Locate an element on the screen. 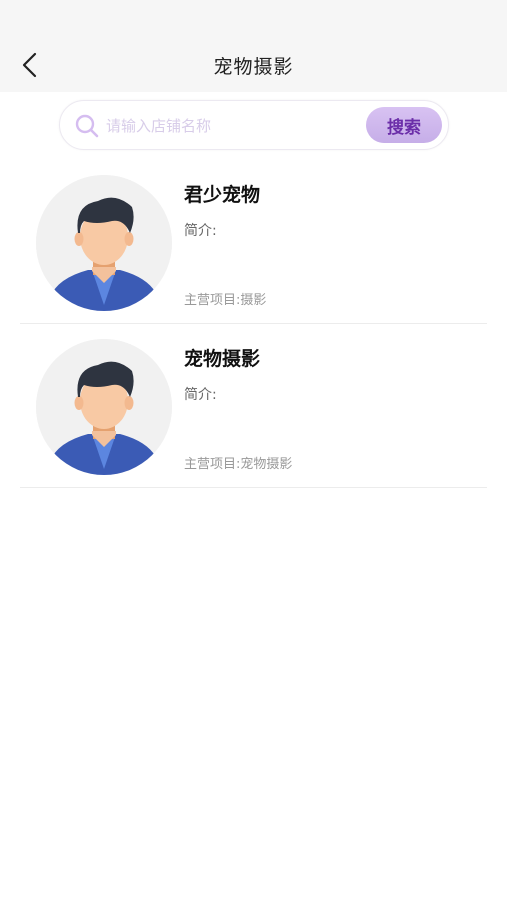  search-input is located at coordinates (231, 126).